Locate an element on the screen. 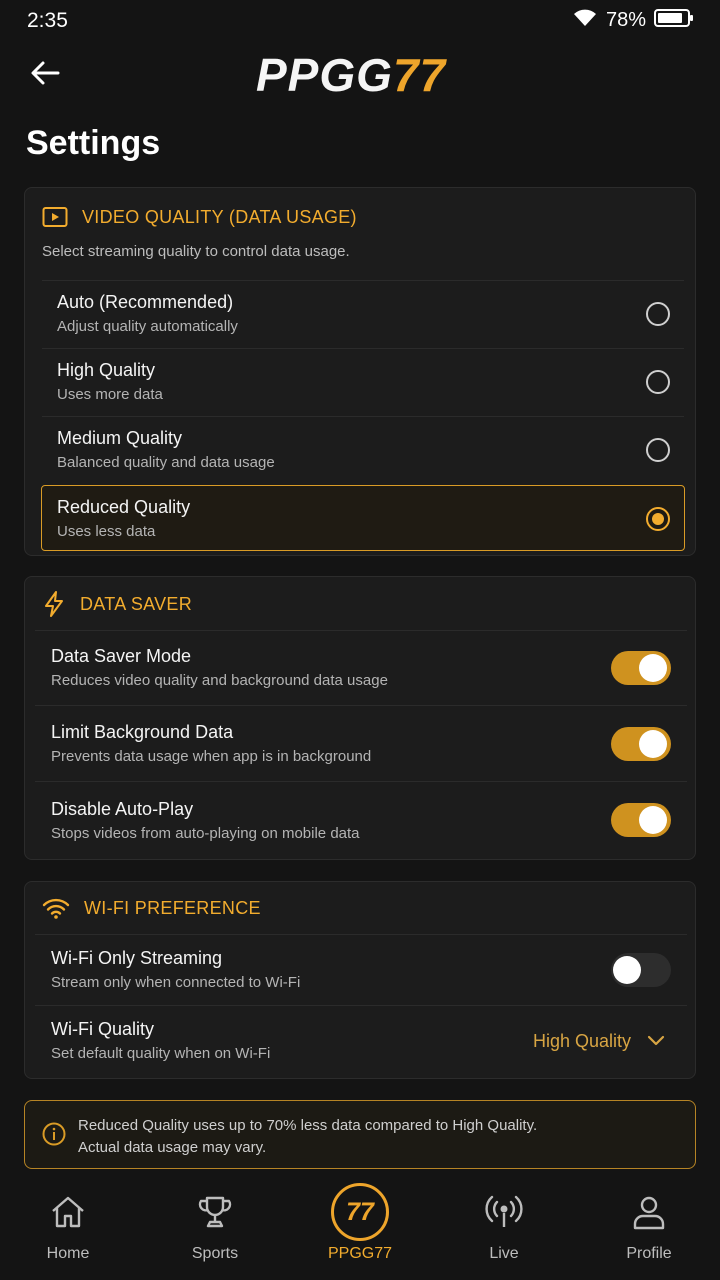 The width and height of the screenshot is (720, 1280). option-subtitle: Adjust quality automatically is located at coordinates (147, 326).